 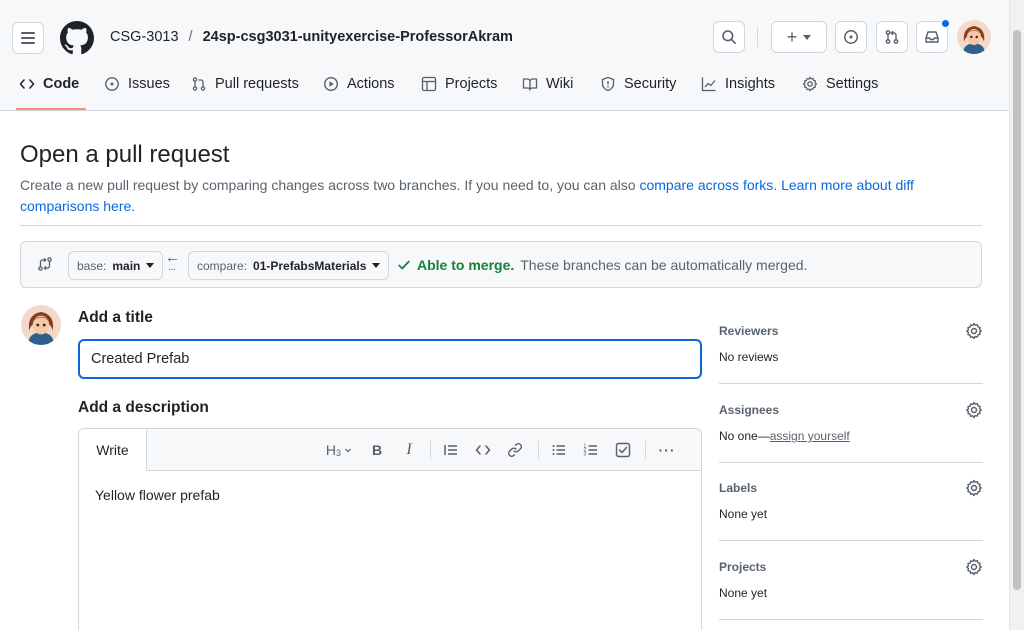 What do you see at coordinates (757, 37) in the screenshot?
I see `header-divider` at bounding box center [757, 37].